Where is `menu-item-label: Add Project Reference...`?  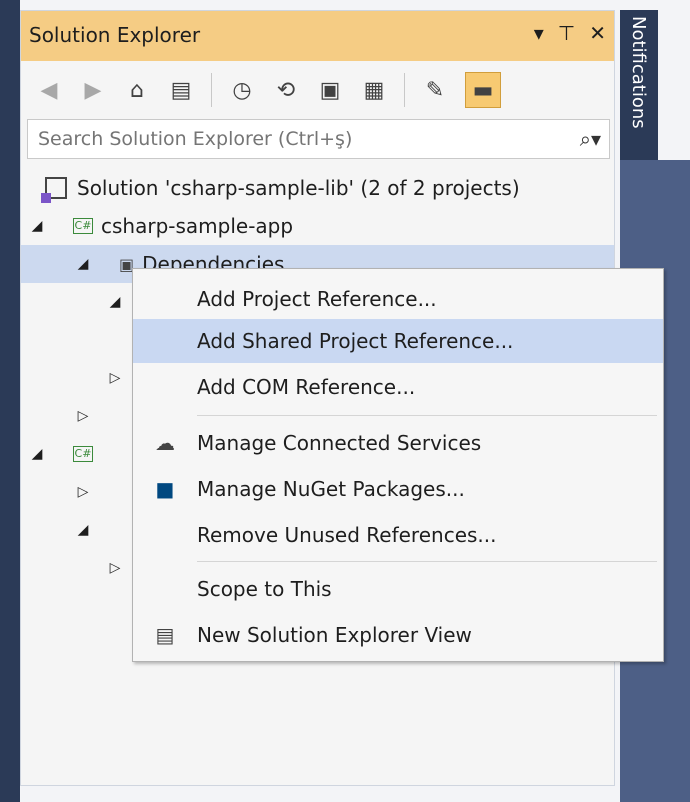
menu-item-label: Add Project Reference... is located at coordinates (317, 299).